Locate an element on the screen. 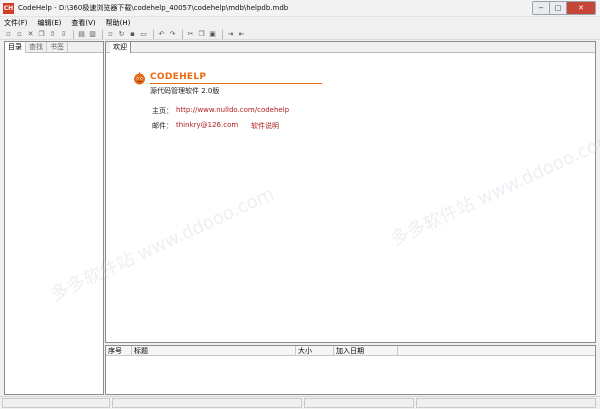 Image resolution: width=600 pixels, height=409 pixels. split-vertical-icon: ▥ is located at coordinates (92, 34).